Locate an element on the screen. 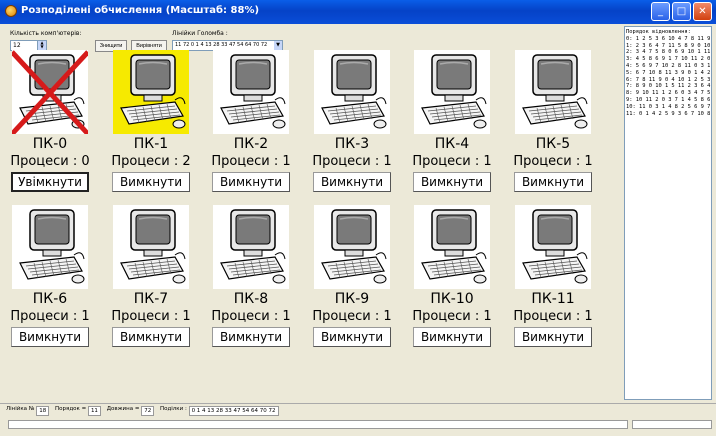 Image resolution: width=716 pixels, height=436 pixels. close-icon: ✕ is located at coordinates (702, 11).